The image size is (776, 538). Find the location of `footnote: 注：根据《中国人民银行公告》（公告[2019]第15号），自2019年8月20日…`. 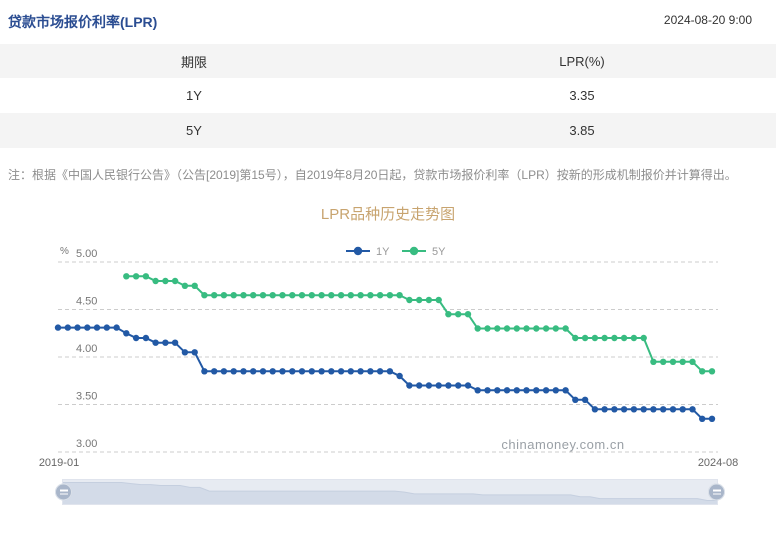

footnote: 注：根据《中国人民银行公告》（公告[2019]第15号），自2019年8月20日… is located at coordinates (372, 175).